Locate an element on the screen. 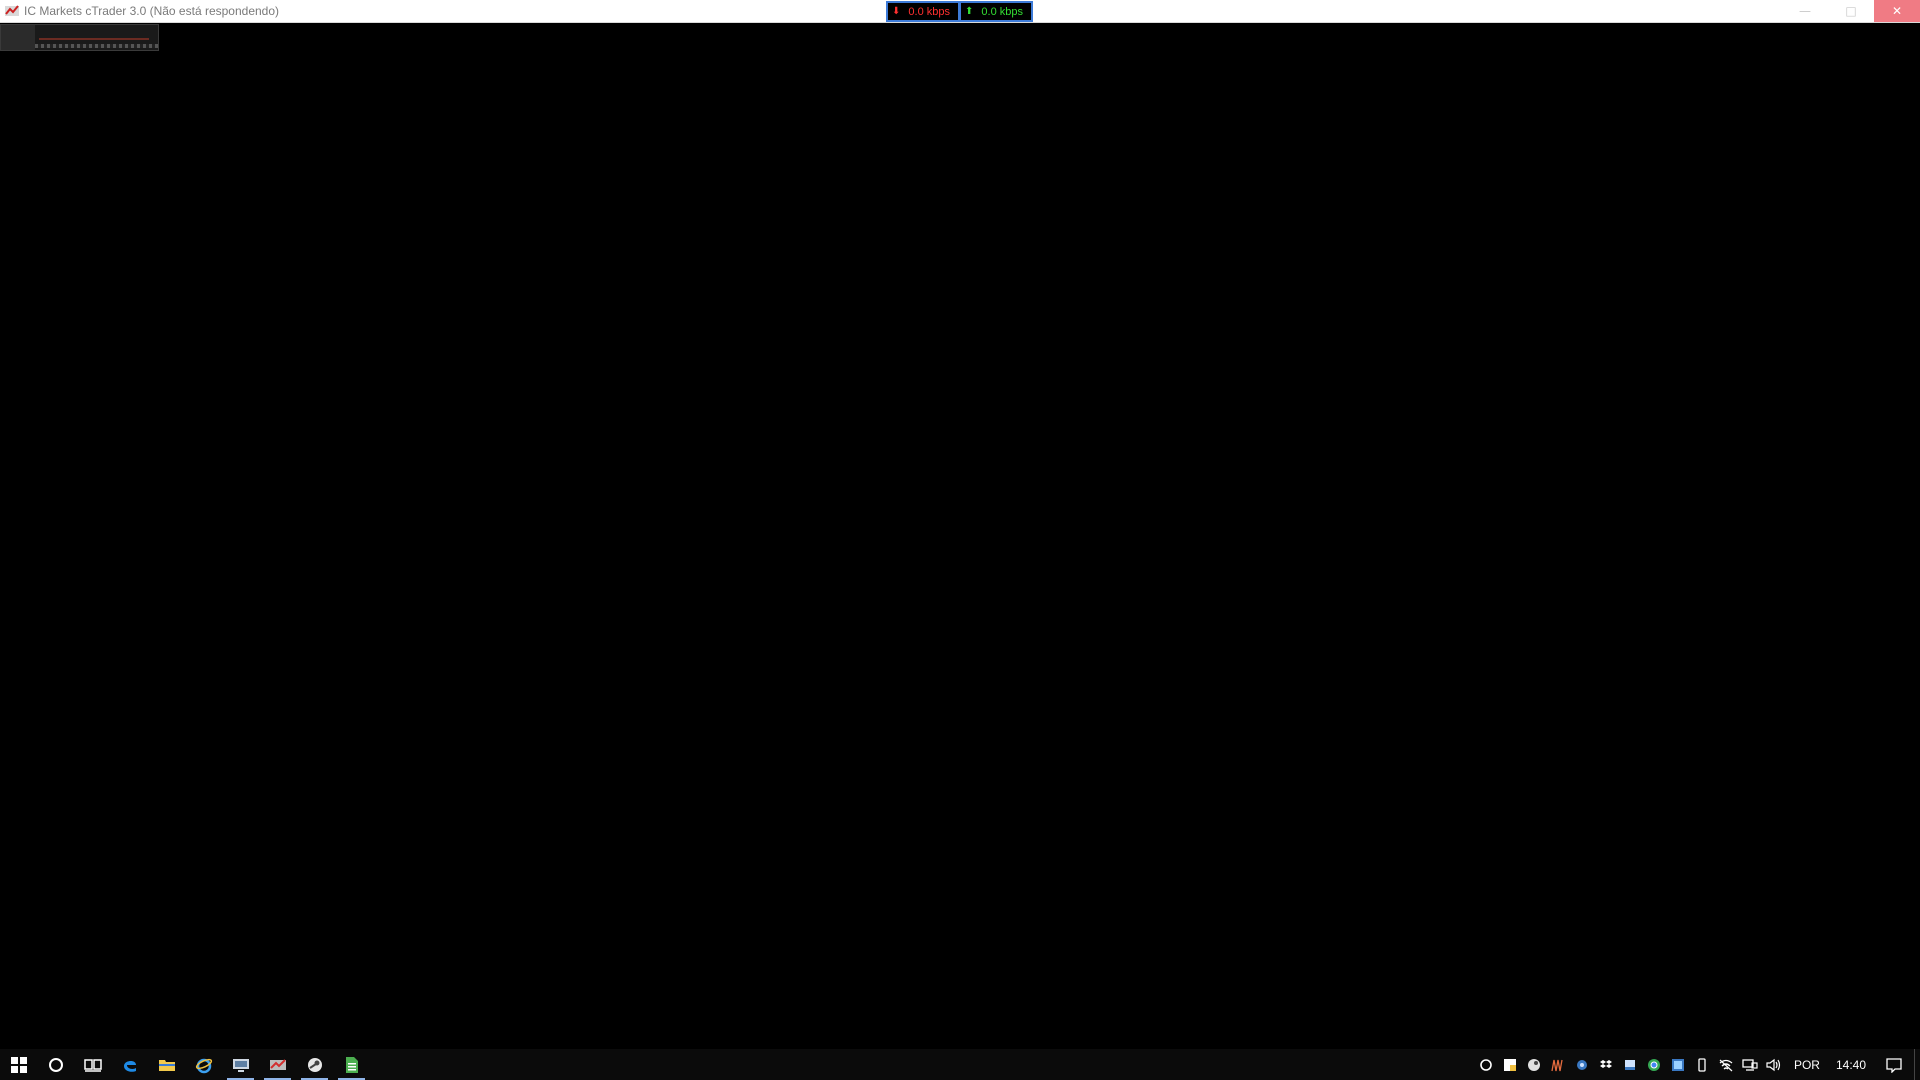 The height and width of the screenshot is (1080, 1920). chrome-icon is located at coordinates (1653, 1064).